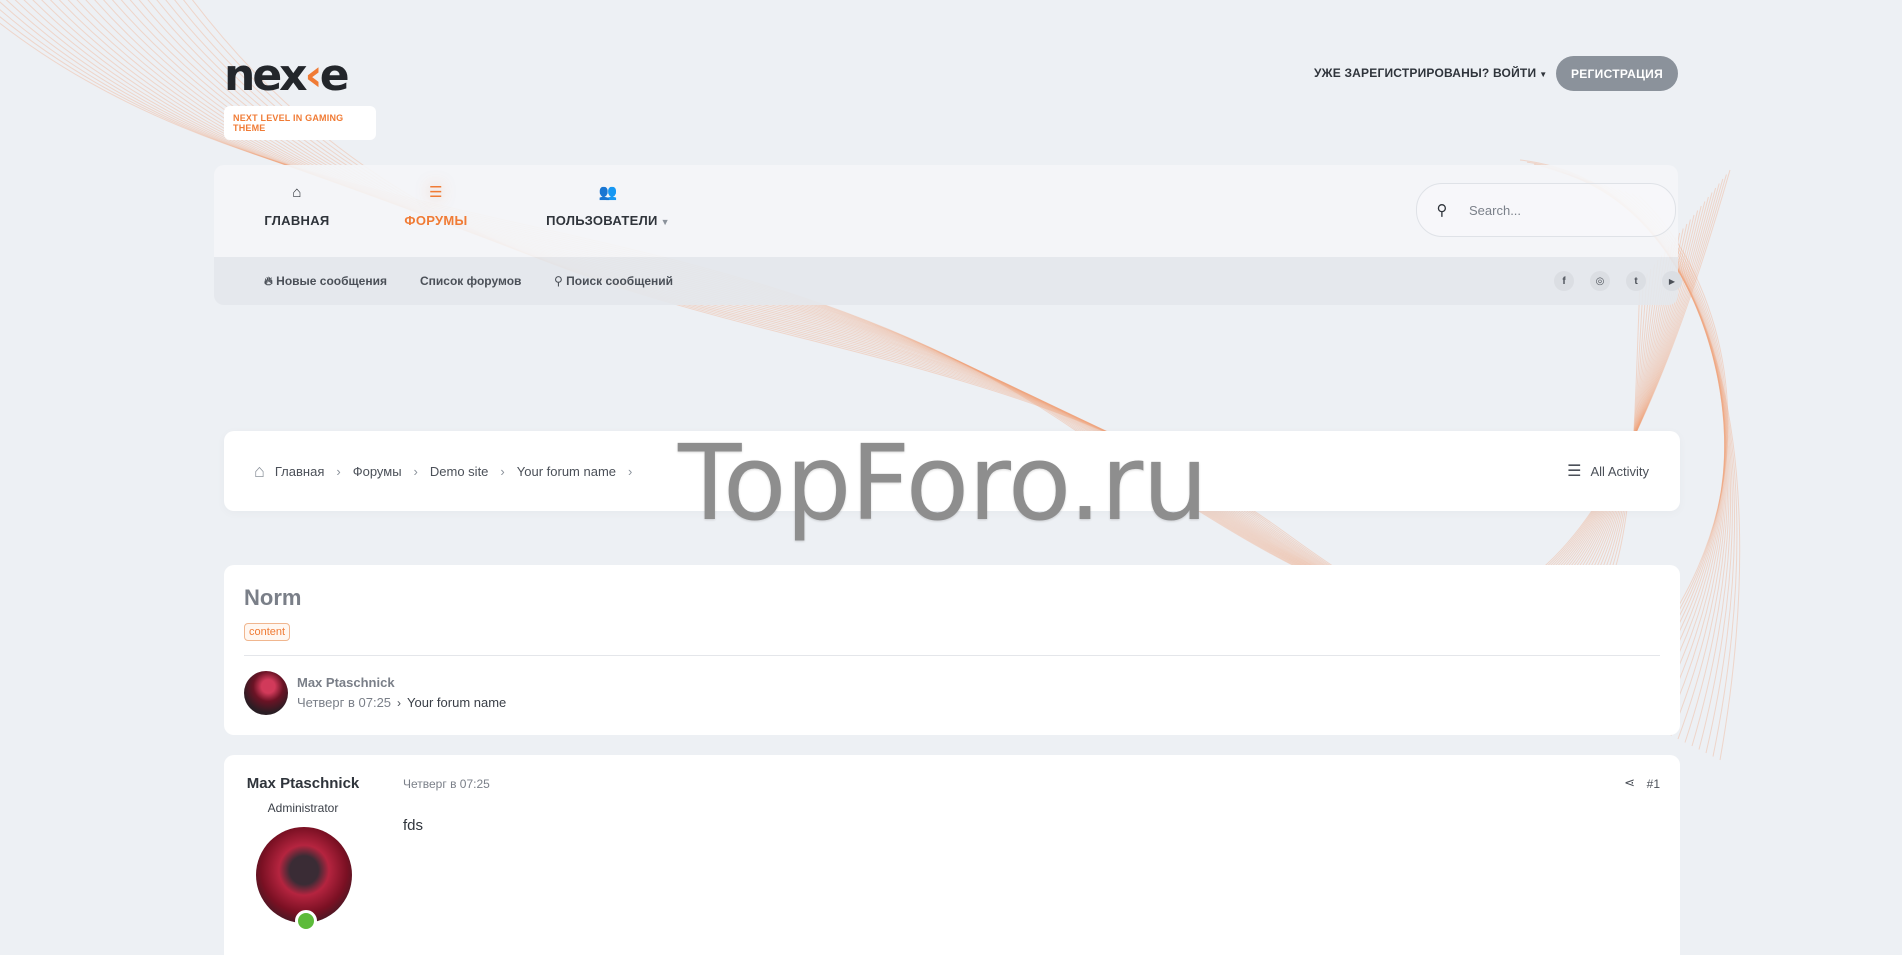 The height and width of the screenshot is (955, 1902). Describe the element at coordinates (306, 921) in the screenshot. I see `online-status-icon` at that location.